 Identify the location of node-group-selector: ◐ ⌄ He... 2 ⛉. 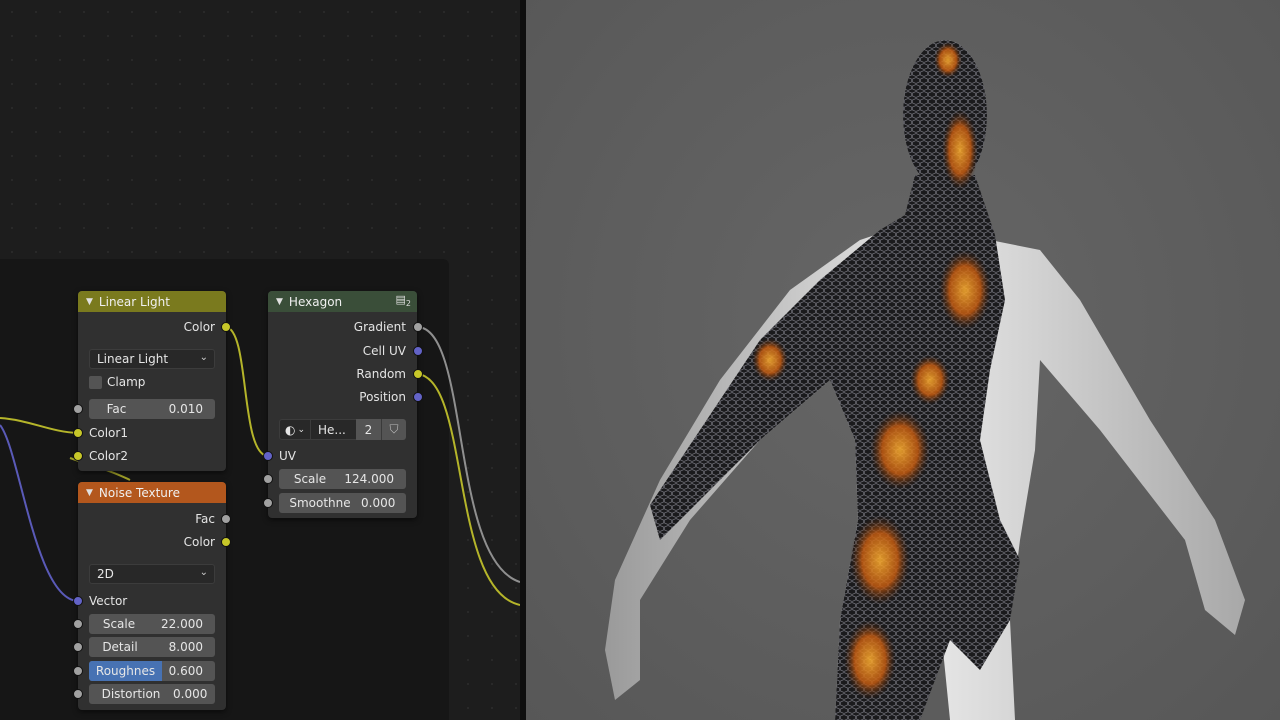
(342, 429).